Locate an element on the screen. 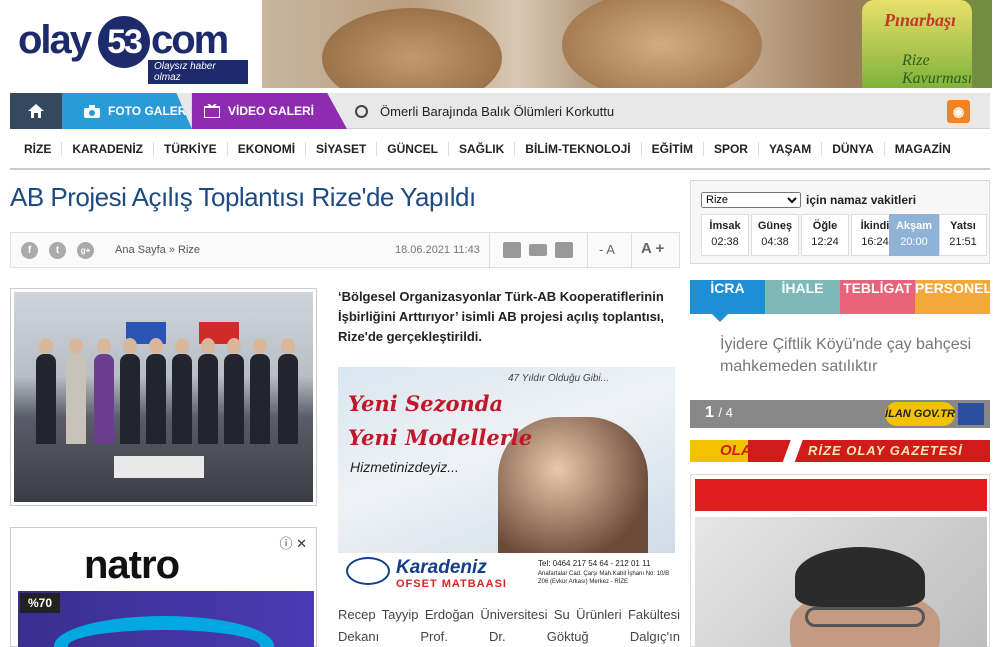 The height and width of the screenshot is (647, 1005). mail-icon is located at coordinates (538, 250).